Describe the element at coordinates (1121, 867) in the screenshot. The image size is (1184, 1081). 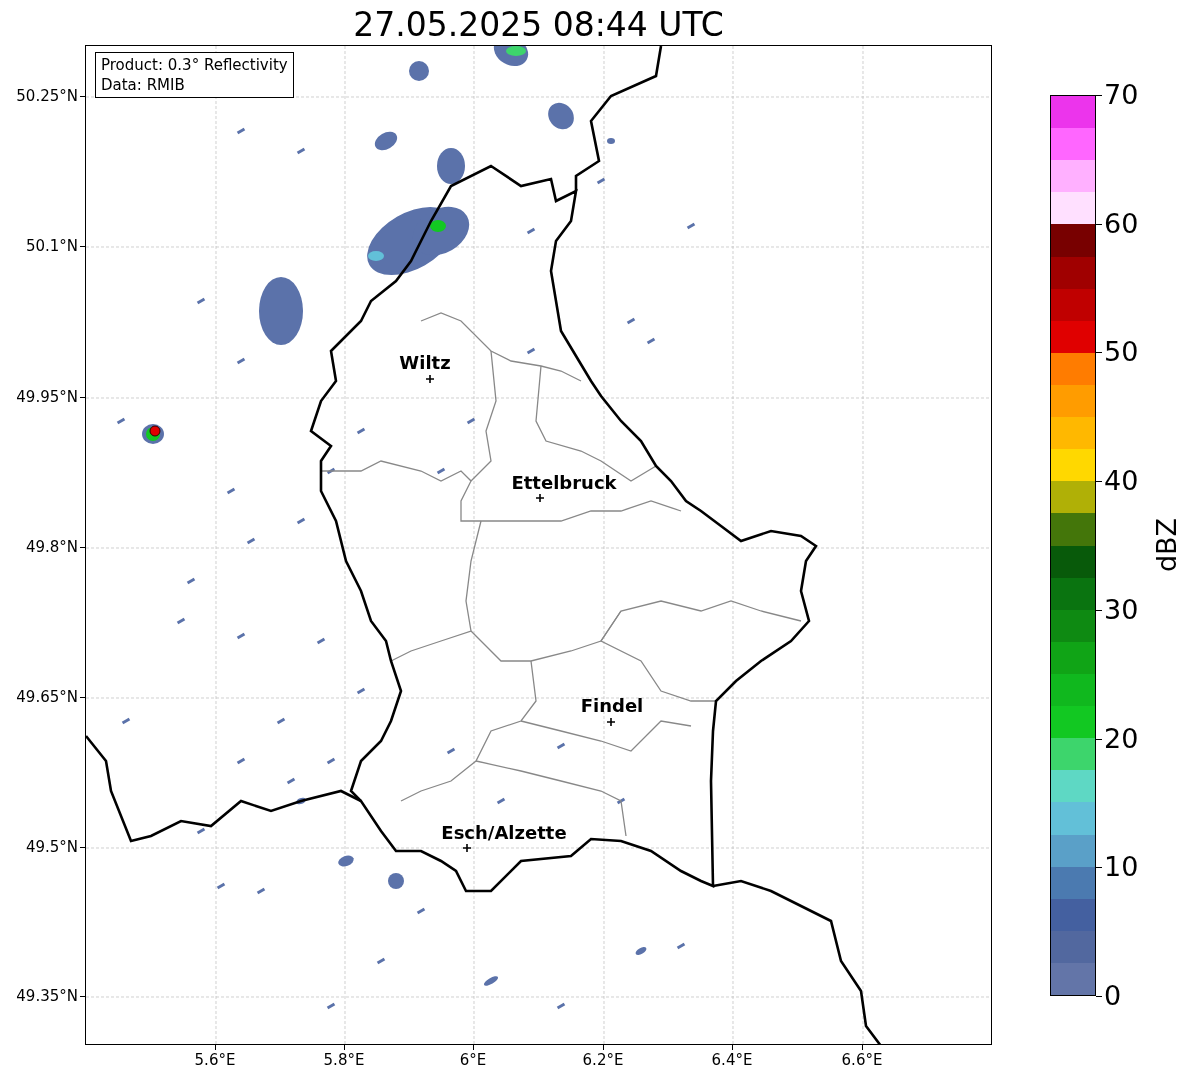
I see `colorbar-tick-label: 10` at that location.